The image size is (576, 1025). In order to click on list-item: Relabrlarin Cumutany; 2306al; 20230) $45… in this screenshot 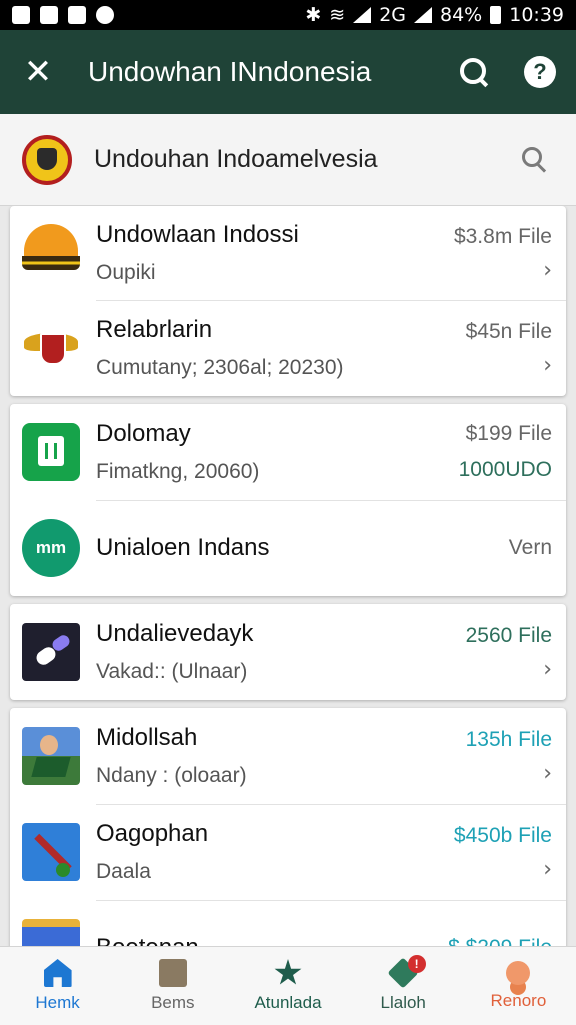, I will do `click(288, 348)`.